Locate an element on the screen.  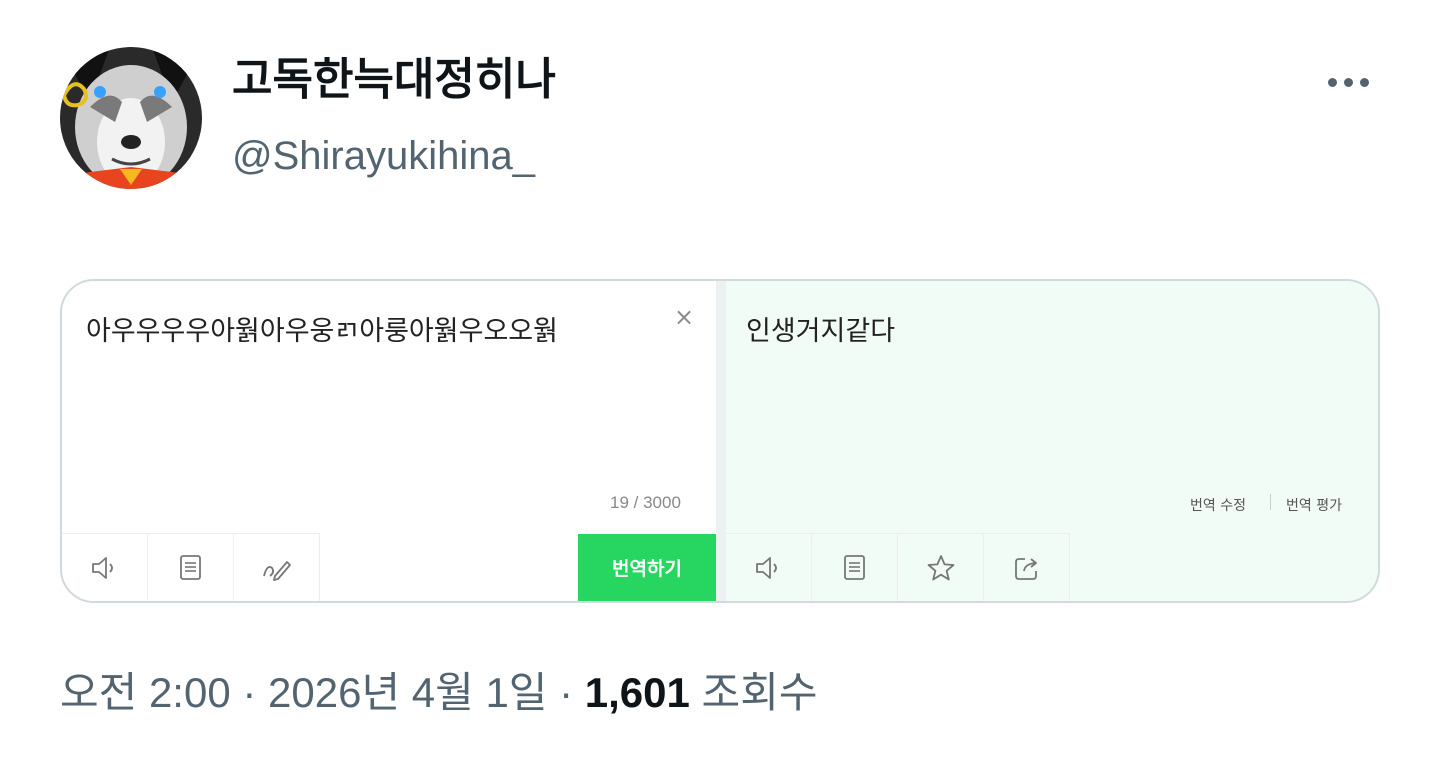
clear-icon: × is located at coordinates (684, 317).